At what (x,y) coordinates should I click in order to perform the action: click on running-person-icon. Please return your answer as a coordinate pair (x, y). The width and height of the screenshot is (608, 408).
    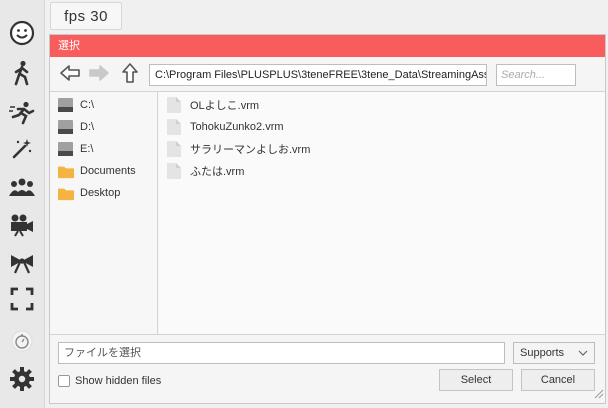
    Looking at the image, I should click on (22, 113).